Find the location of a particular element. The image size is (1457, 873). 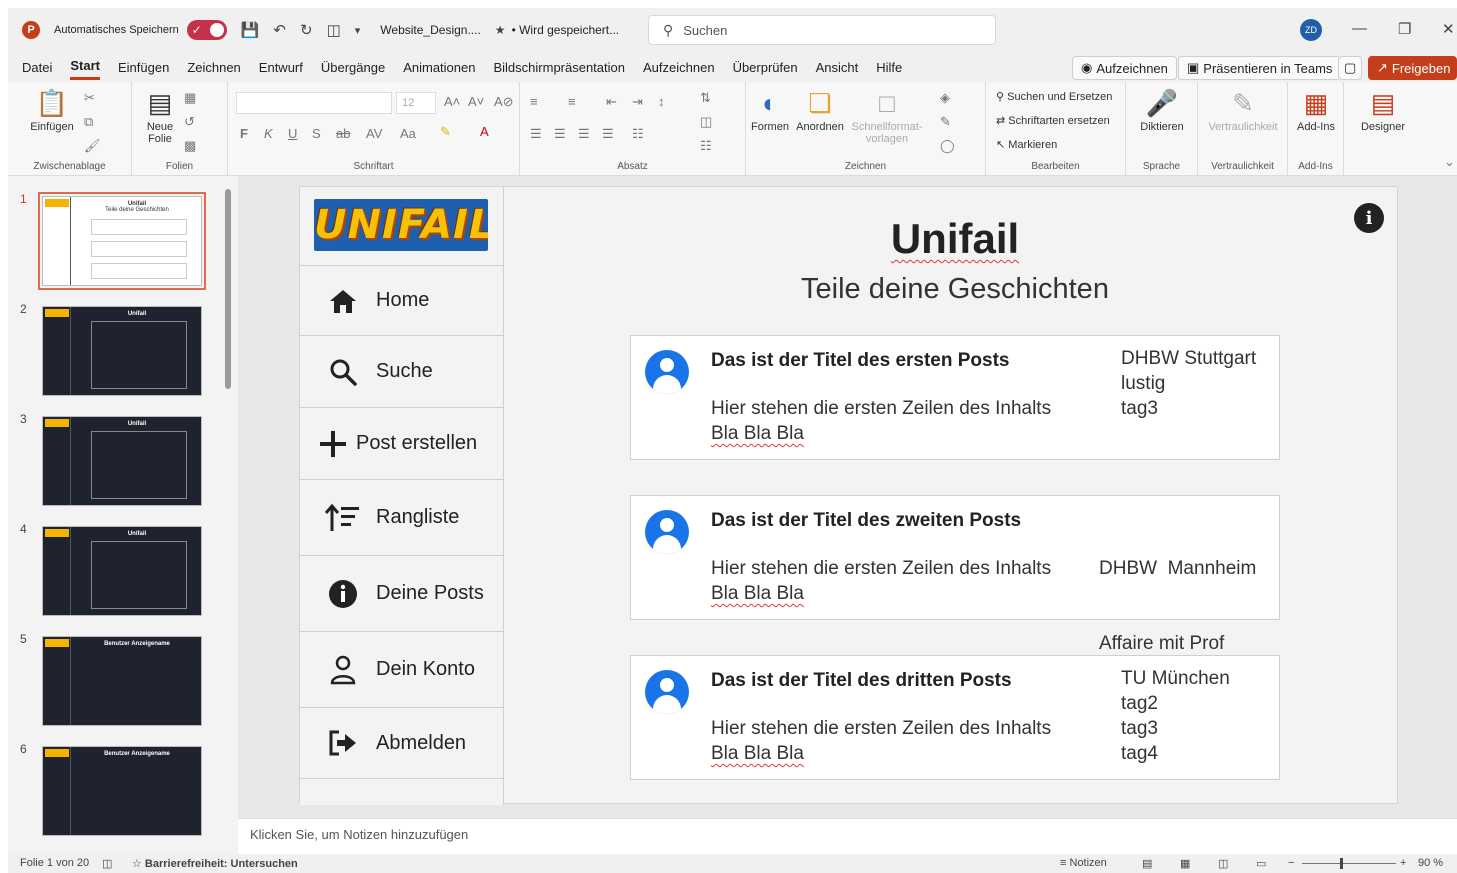

quick-styles-button: □ Schnellformat-vorlagen is located at coordinates (887, 116).